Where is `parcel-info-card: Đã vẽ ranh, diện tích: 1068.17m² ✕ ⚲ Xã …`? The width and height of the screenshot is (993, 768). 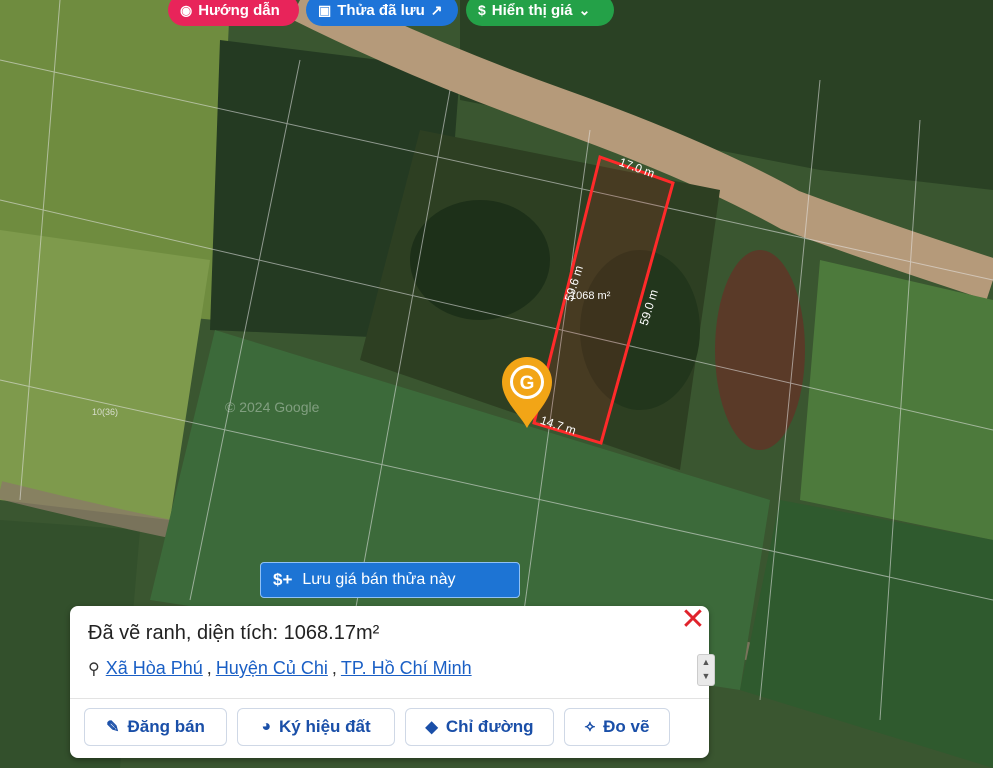 parcel-info-card: Đã vẽ ranh, diện tích: 1068.17m² ✕ ⚲ Xã … is located at coordinates (392, 681).